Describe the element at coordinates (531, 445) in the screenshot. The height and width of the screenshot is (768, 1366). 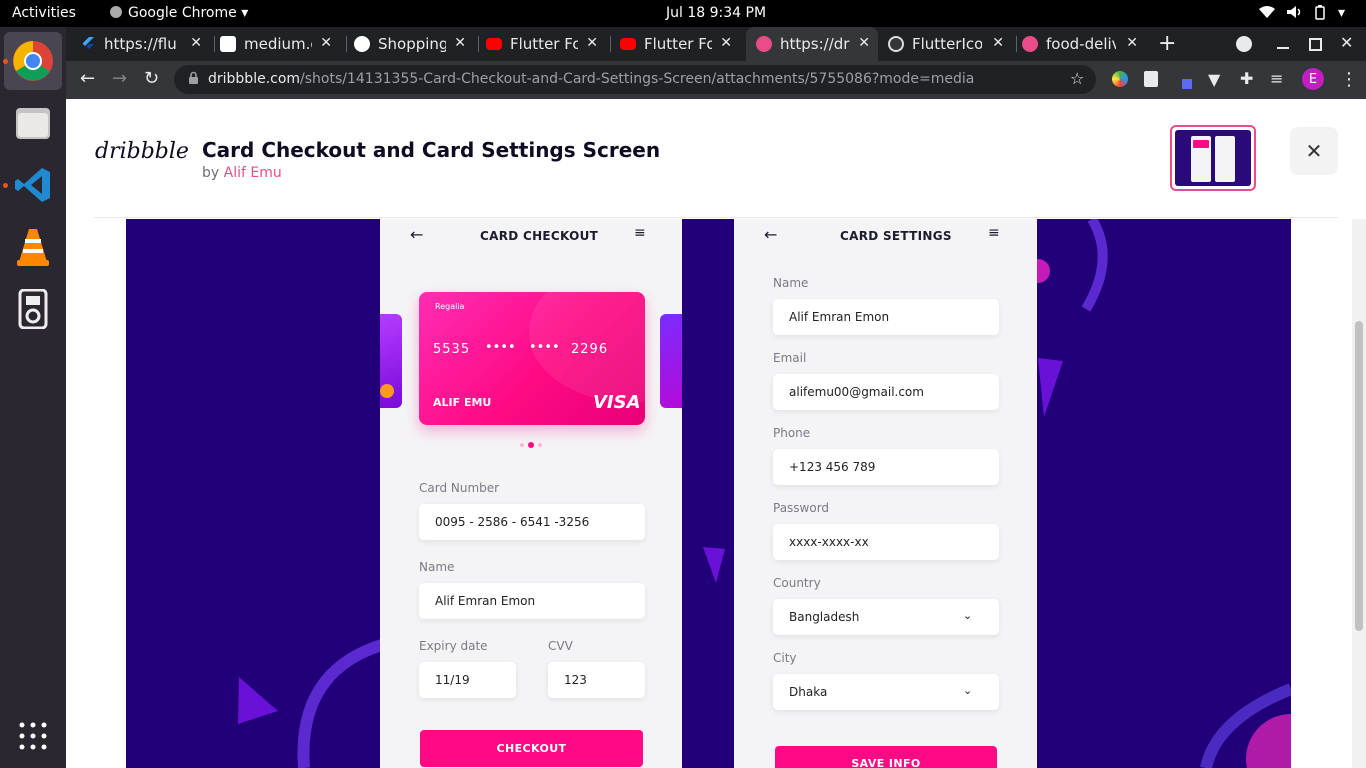
I see `carousel-dot-active` at that location.